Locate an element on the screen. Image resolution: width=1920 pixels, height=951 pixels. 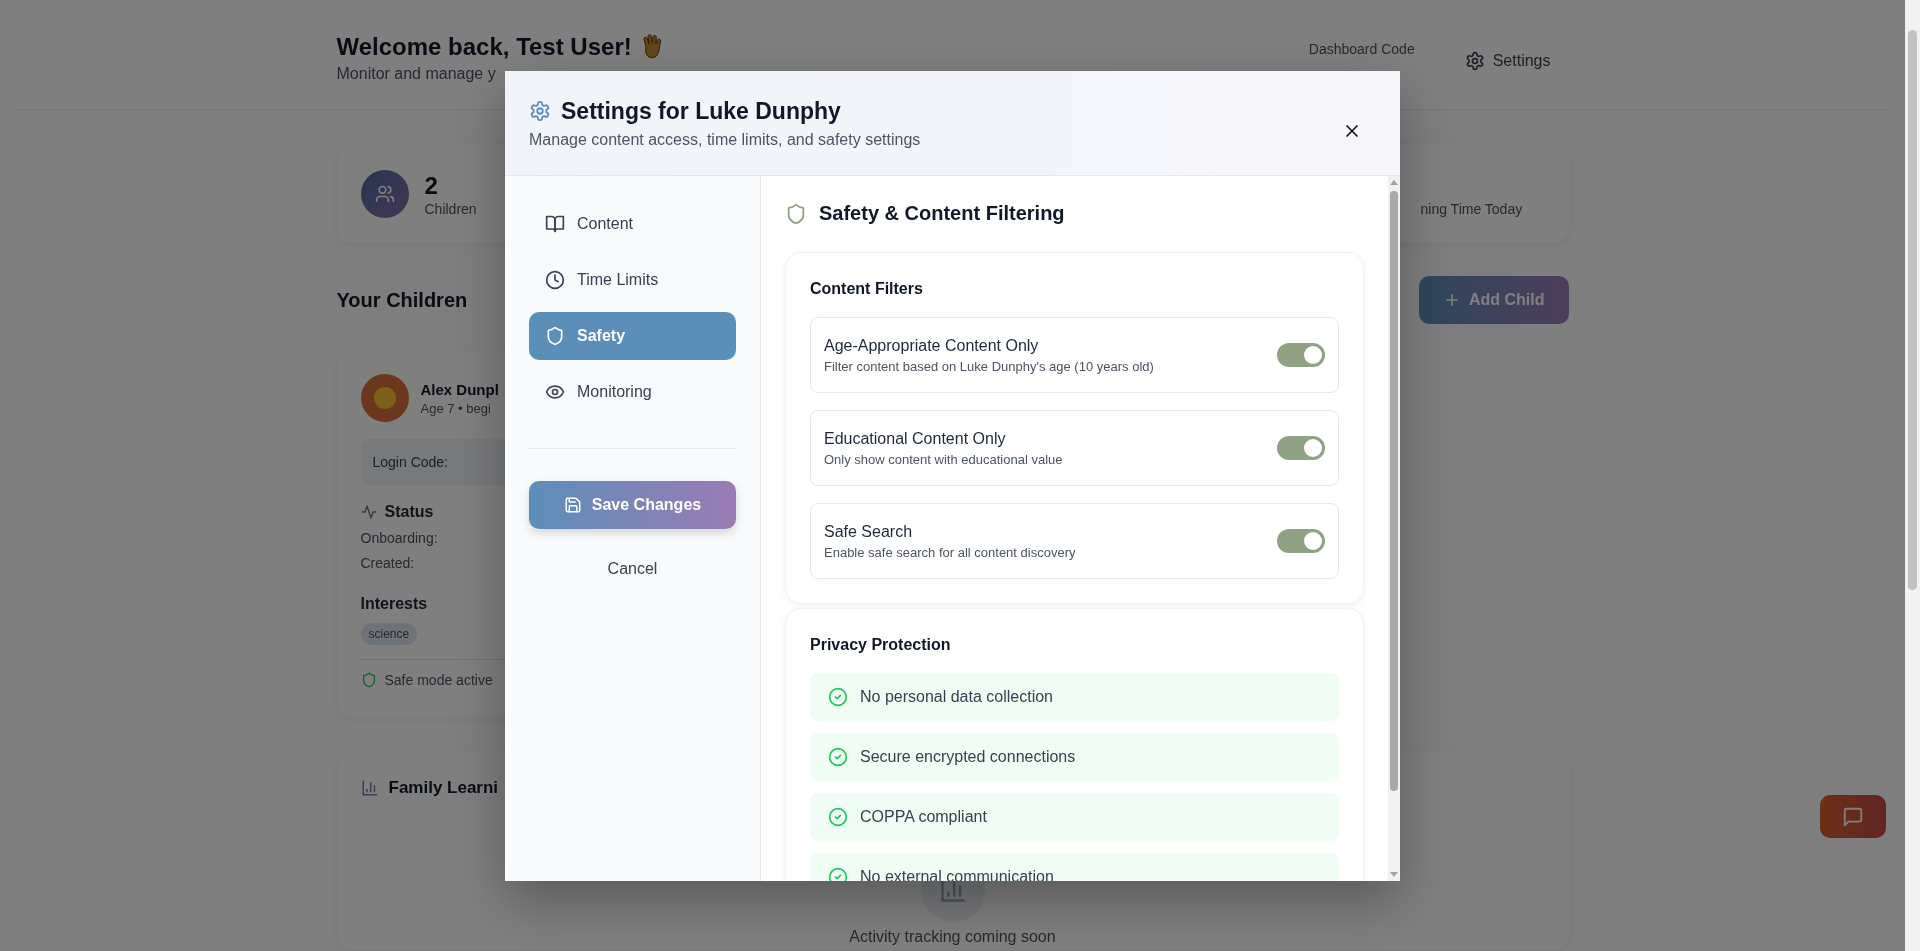
filter-title: Age-Appropriate Content Only is located at coordinates (932, 345).